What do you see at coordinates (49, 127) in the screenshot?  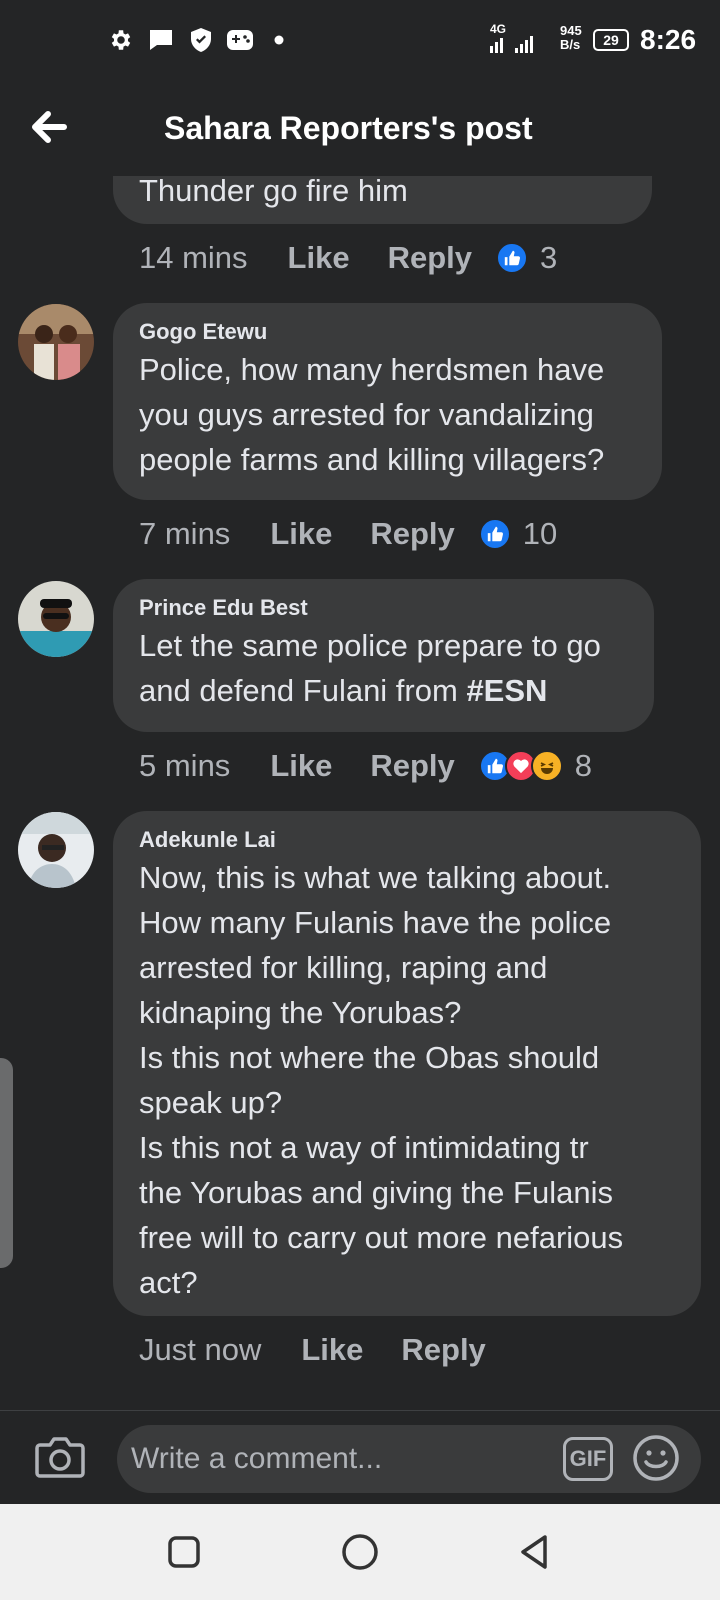 I see `back-arrow-icon` at bounding box center [49, 127].